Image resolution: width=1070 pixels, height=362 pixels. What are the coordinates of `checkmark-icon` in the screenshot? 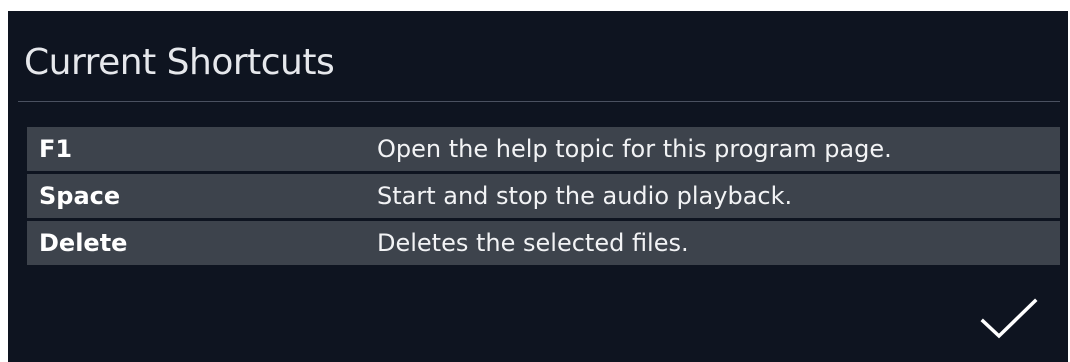 It's located at (1009, 318).